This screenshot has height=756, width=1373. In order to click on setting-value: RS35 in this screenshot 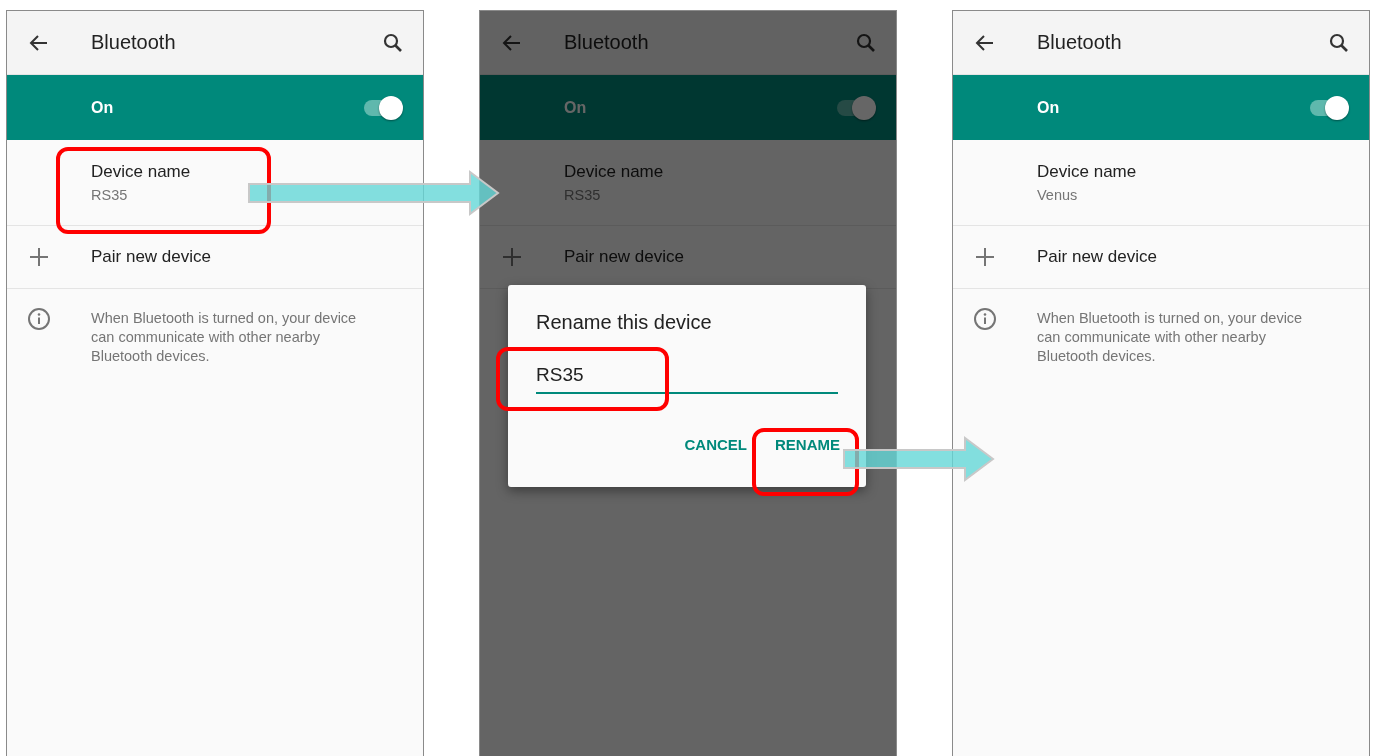, I will do `click(110, 195)`.